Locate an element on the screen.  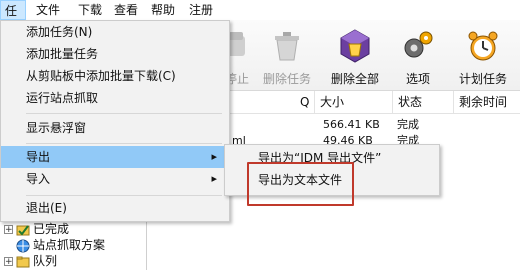
menu-bar: 任务 文件 下载 查看 帮助 注册 is located at coordinates (260, 19).